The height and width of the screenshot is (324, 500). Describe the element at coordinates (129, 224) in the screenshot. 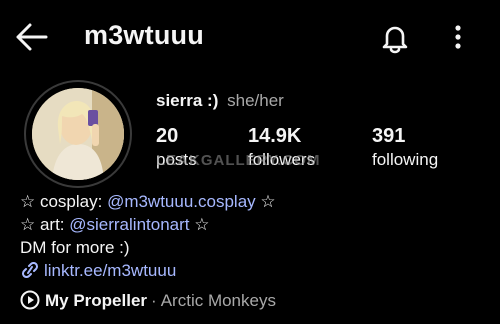

I see `art-handle-link: @sierralintonart` at that location.